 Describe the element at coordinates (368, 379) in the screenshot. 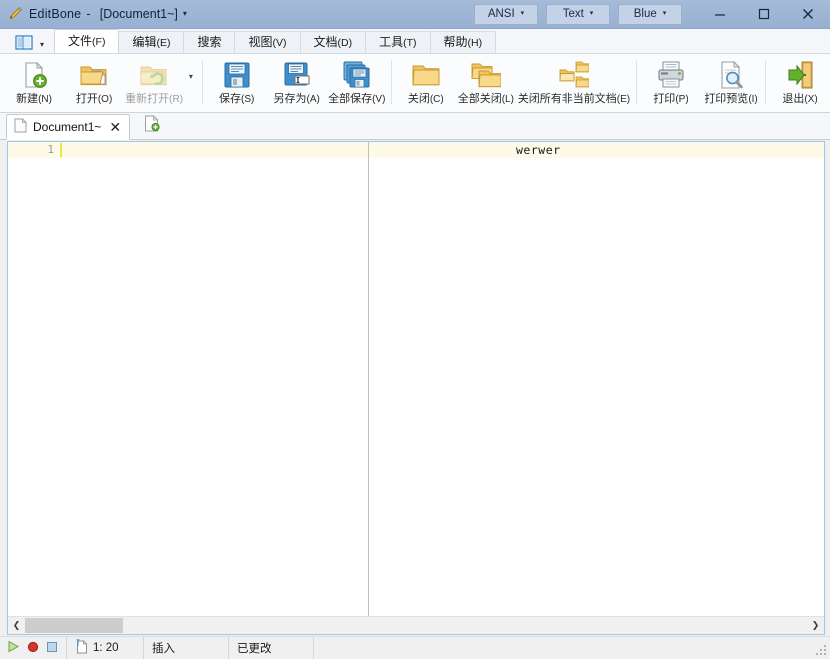

I see `right-margin-guide` at that location.